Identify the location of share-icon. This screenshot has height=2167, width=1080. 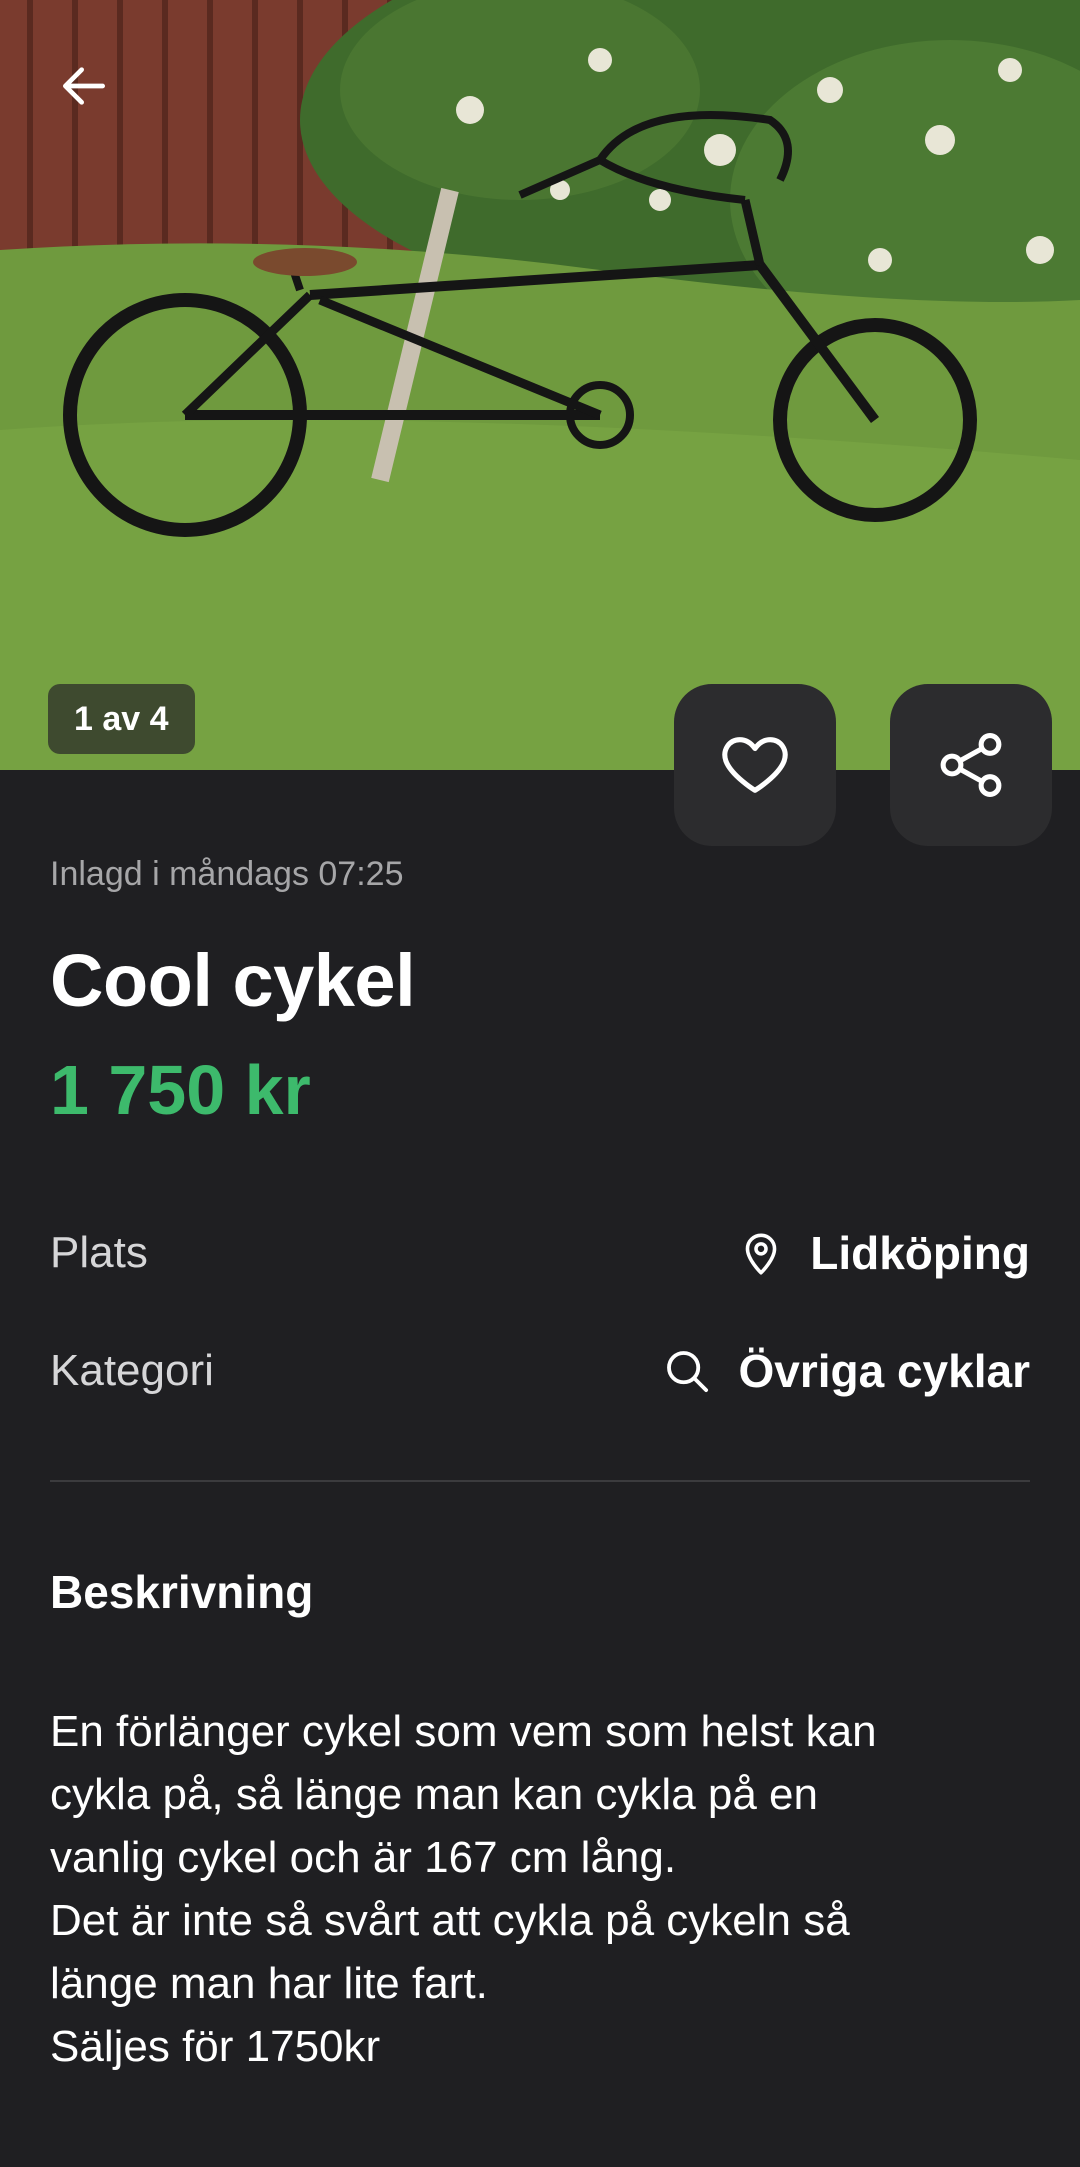
(971, 765).